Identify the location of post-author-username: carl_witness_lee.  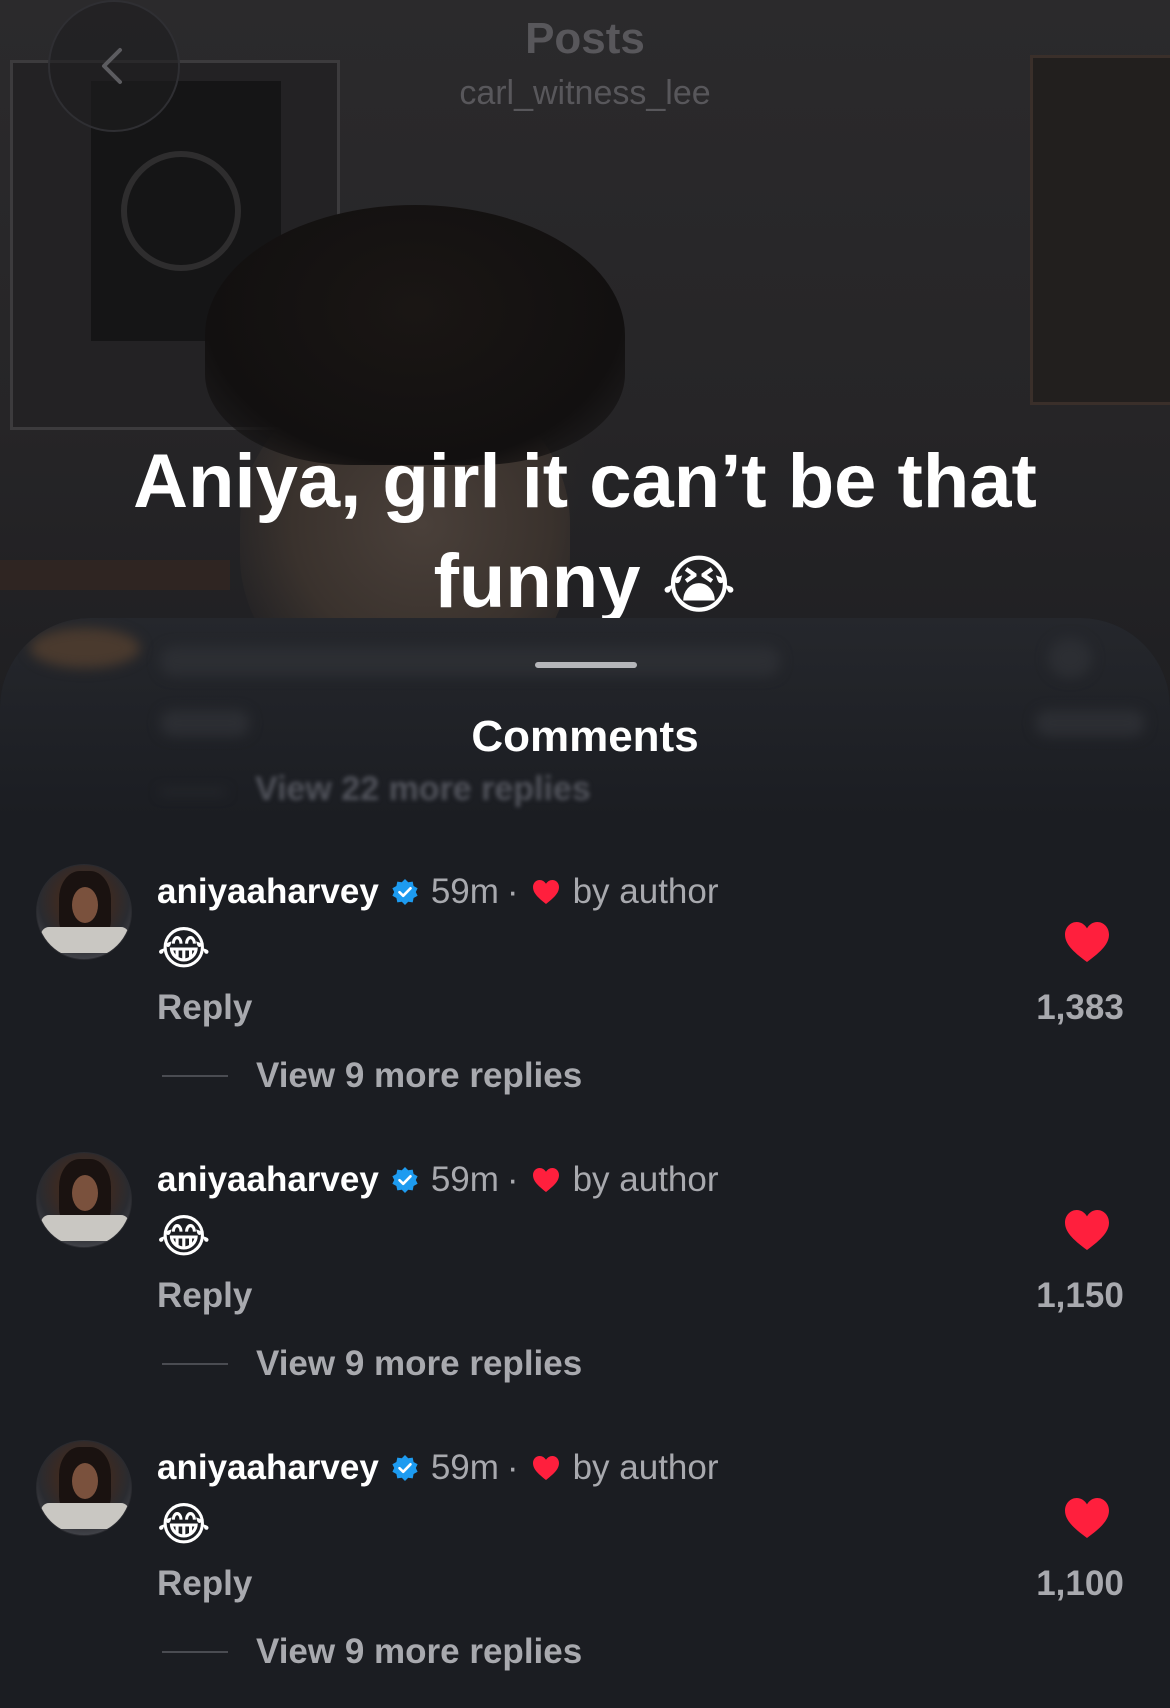
(585, 93).